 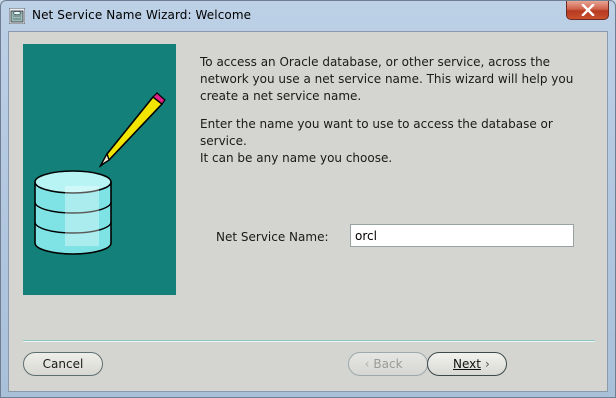 What do you see at coordinates (367, 364) in the screenshot?
I see `chevron-left-icon: ‹` at bounding box center [367, 364].